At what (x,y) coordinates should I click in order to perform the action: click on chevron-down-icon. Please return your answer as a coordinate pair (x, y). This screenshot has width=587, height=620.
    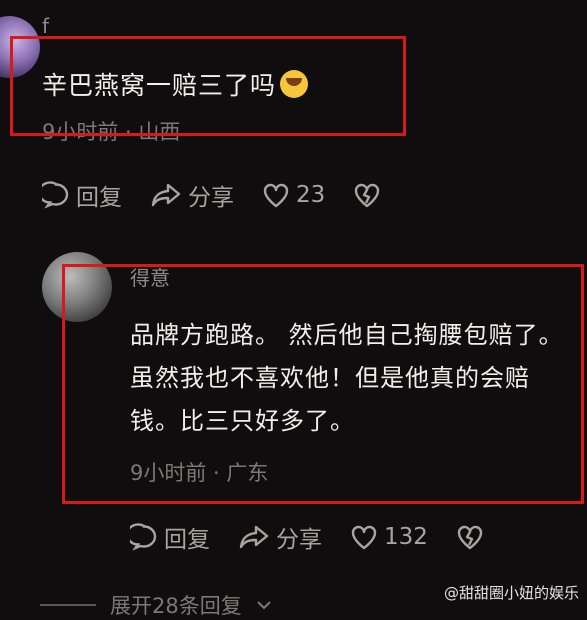
    Looking at the image, I should click on (264, 605).